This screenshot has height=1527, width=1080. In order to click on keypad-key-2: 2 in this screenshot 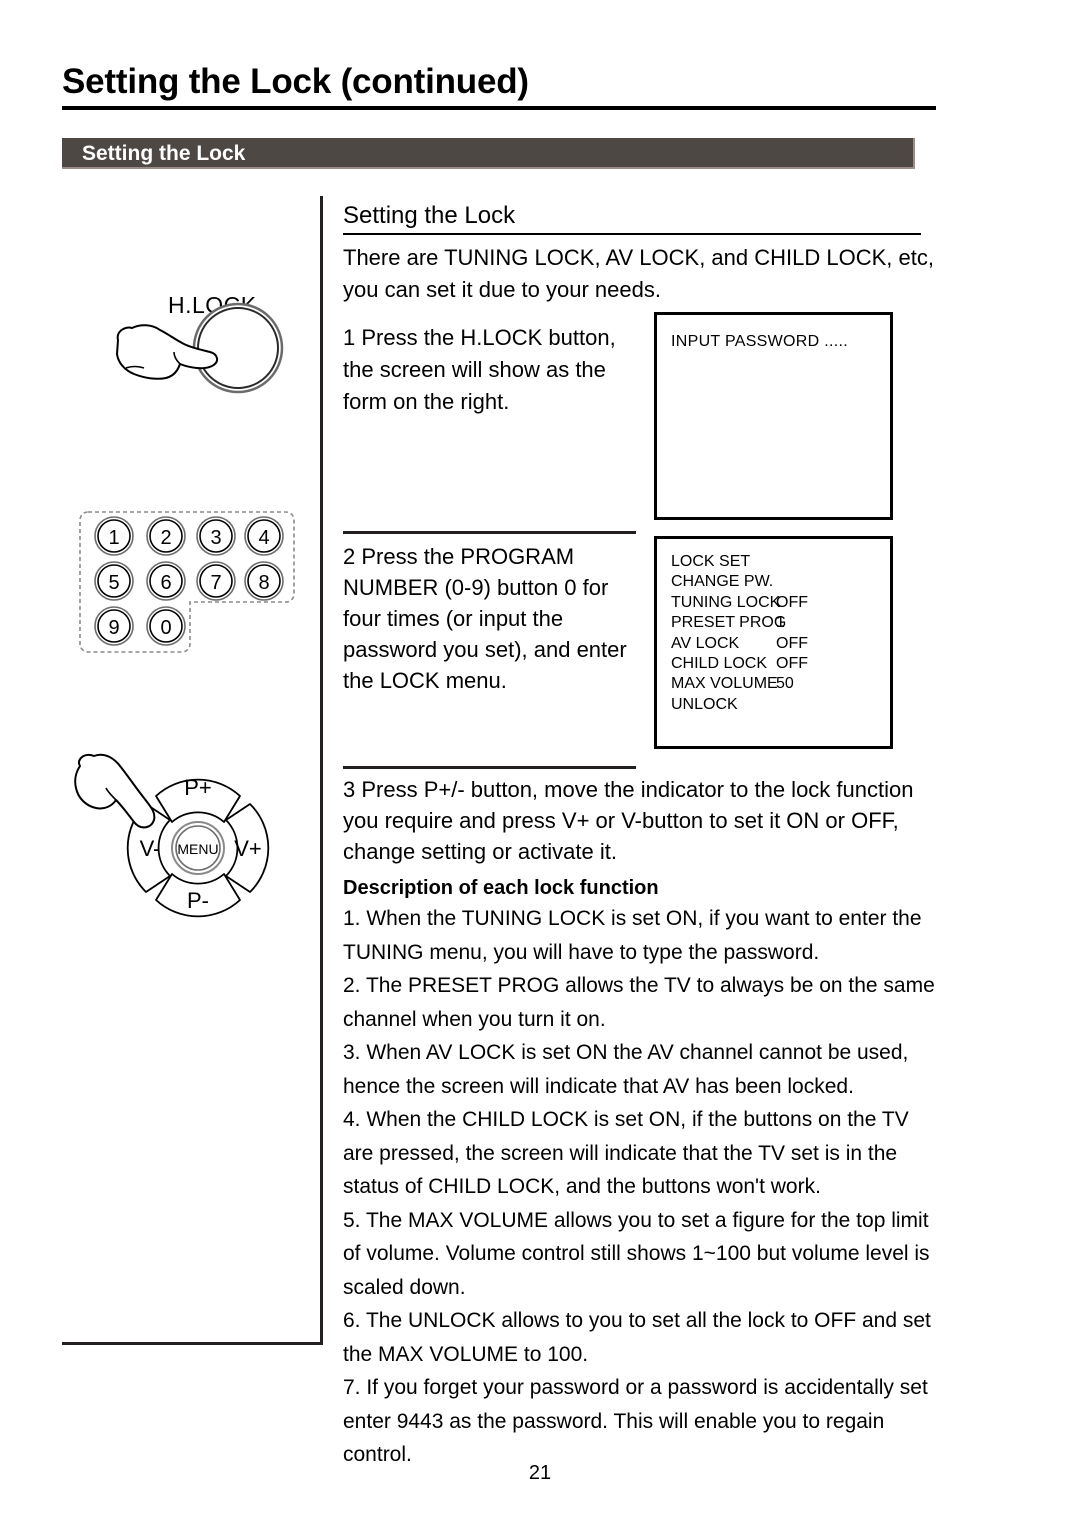, I will do `click(166, 536)`.